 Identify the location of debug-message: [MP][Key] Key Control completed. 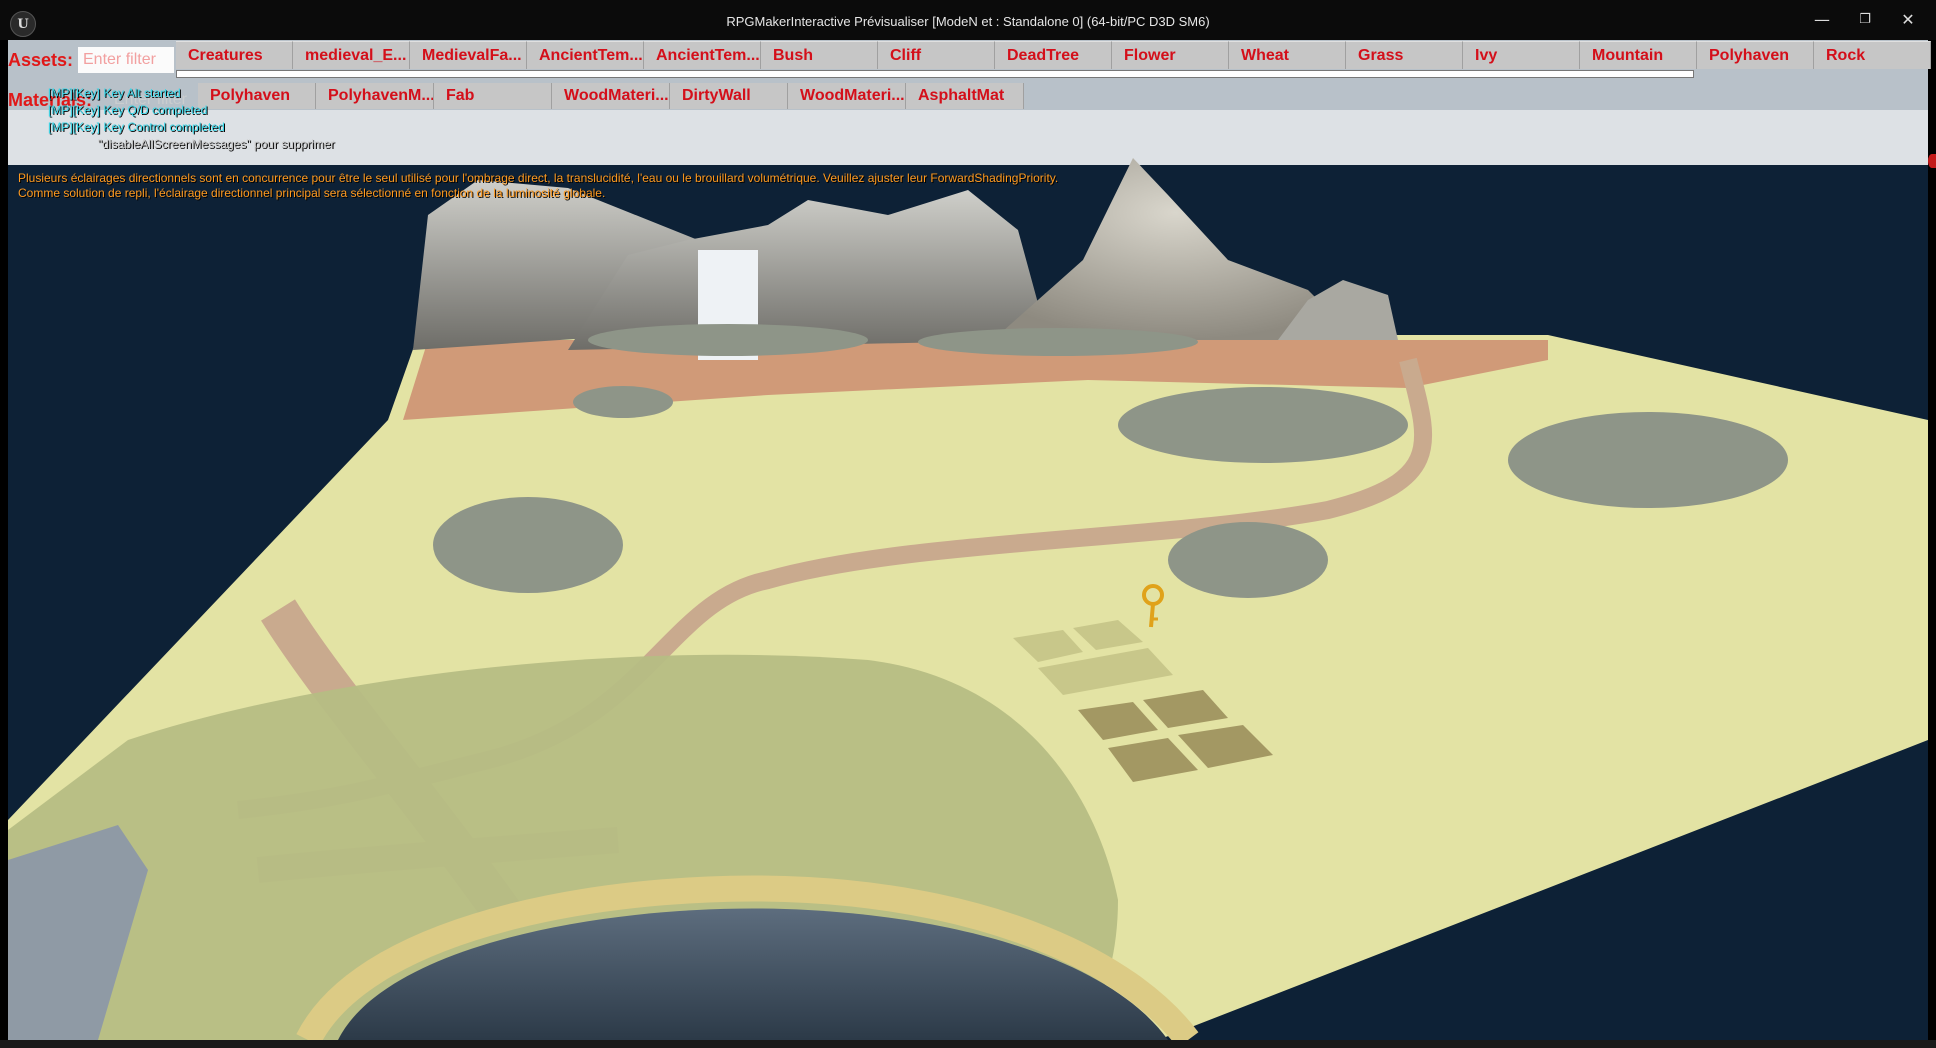
(136, 127).